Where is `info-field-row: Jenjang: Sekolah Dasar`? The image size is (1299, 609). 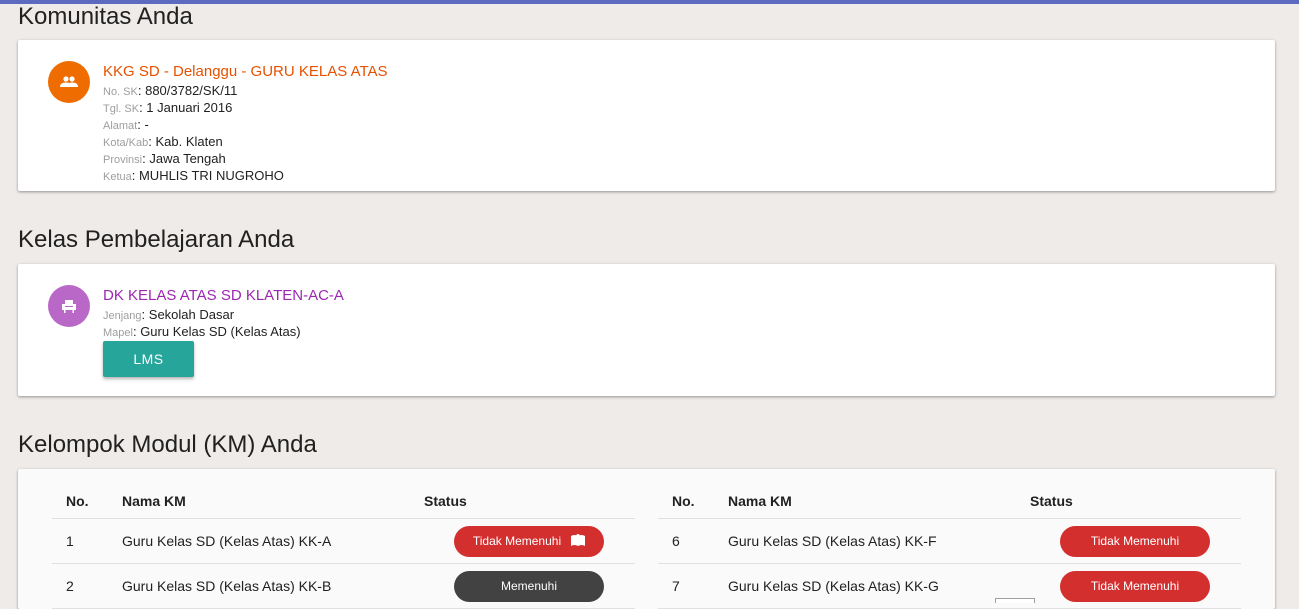 info-field-row: Jenjang: Sekolah Dasar is located at coordinates (223, 315).